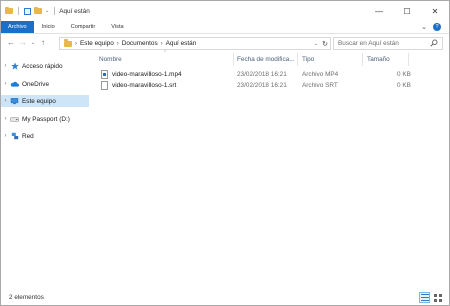  What do you see at coordinates (74, 11) in the screenshot?
I see `window-title: Aquí están` at bounding box center [74, 11].